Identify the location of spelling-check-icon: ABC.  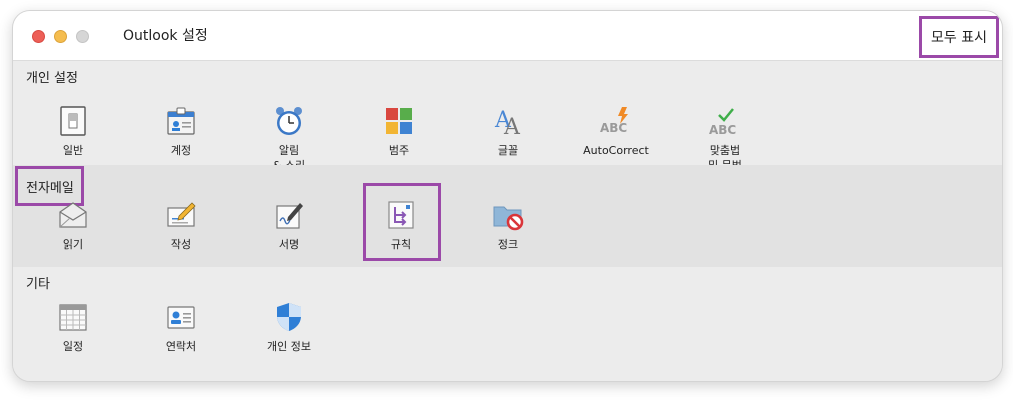
(725, 121).